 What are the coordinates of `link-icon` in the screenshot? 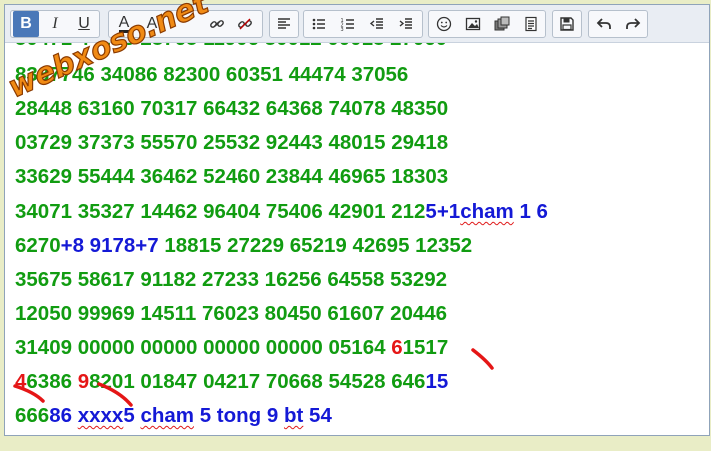 It's located at (217, 24).